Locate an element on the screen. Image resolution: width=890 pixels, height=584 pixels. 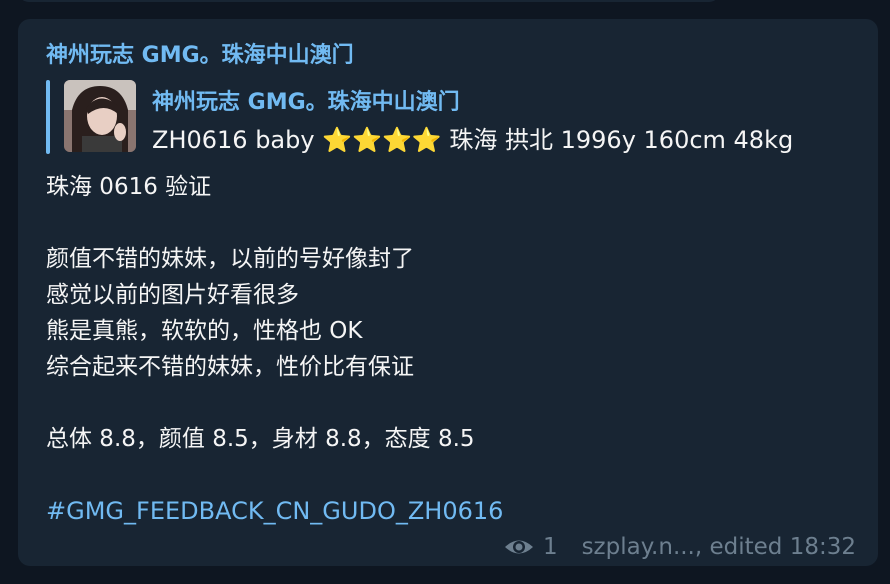
message-line: 综合起来不错的妹妹，性价比有保证 is located at coordinates (230, 367).